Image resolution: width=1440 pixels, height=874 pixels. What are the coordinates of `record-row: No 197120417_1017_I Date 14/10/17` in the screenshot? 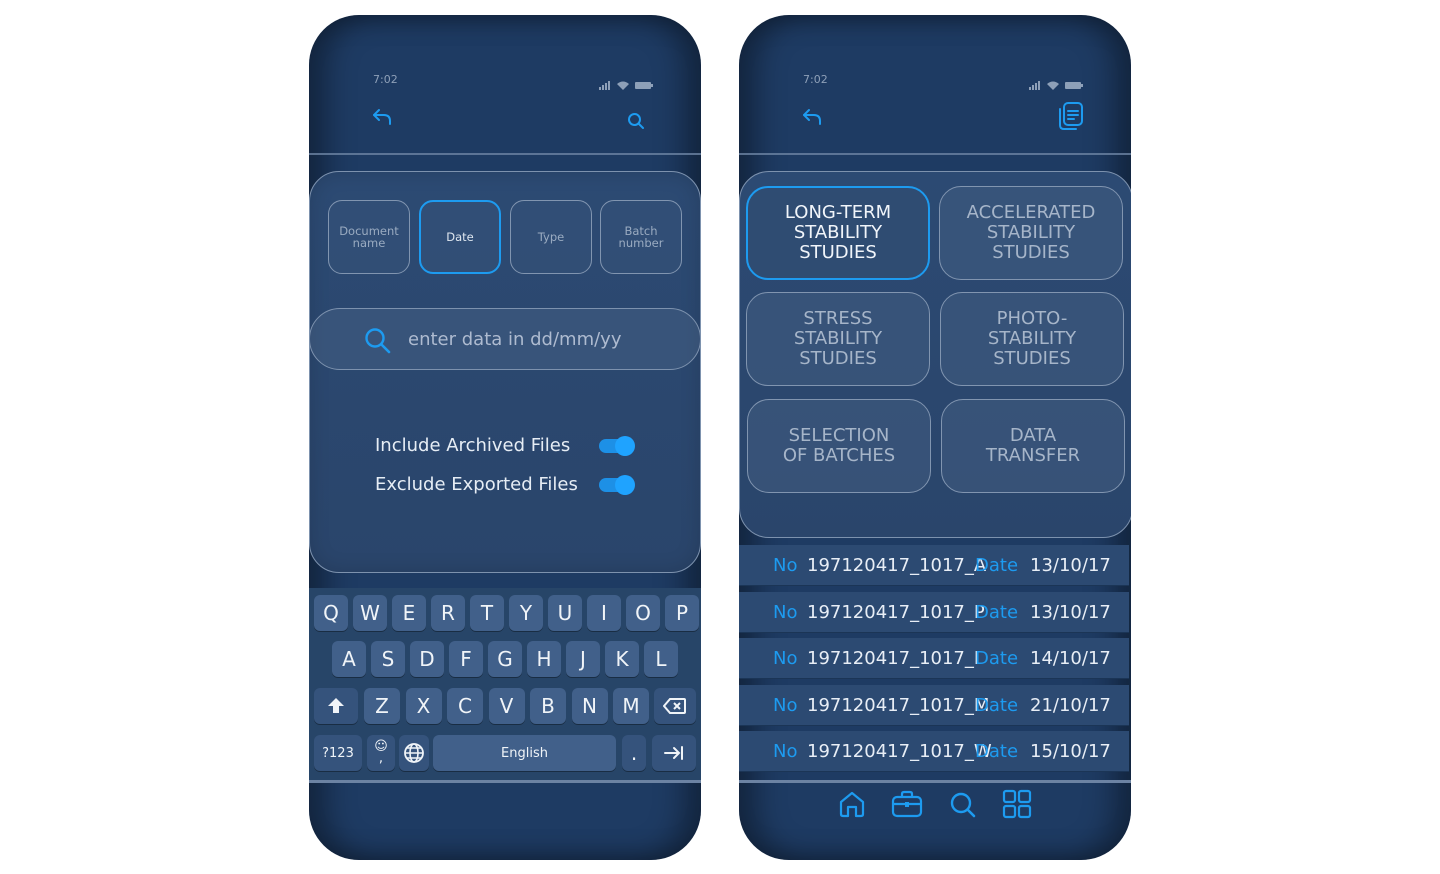 It's located at (934, 658).